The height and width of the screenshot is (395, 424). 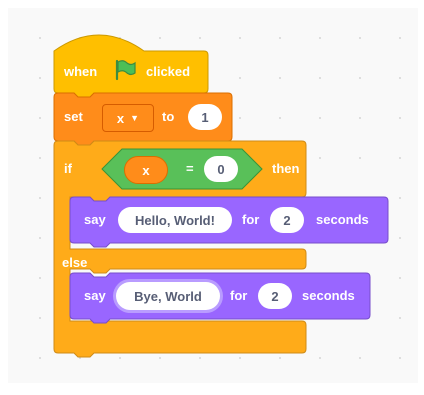 I want to click on equals-condition-block: x = 0, so click(x=182, y=169).